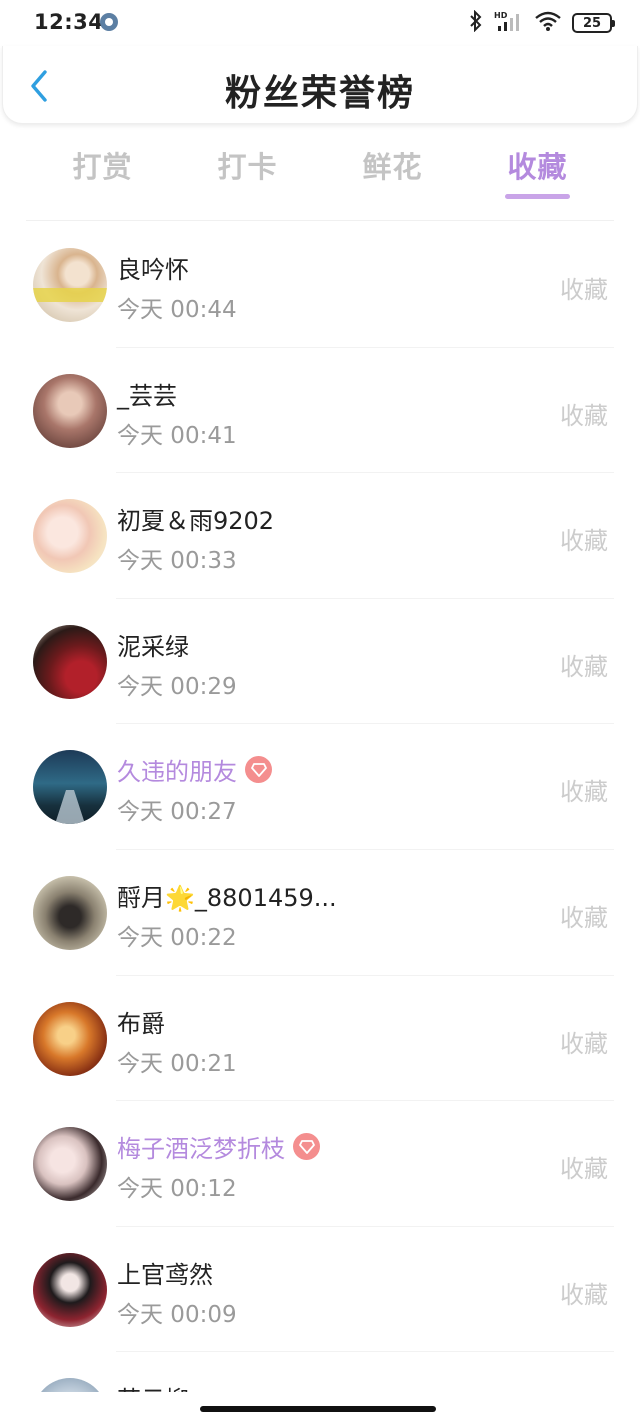 This screenshot has height=1423, width=640. What do you see at coordinates (177, 561) in the screenshot?
I see `fan-time: 今天 00:33` at bounding box center [177, 561].